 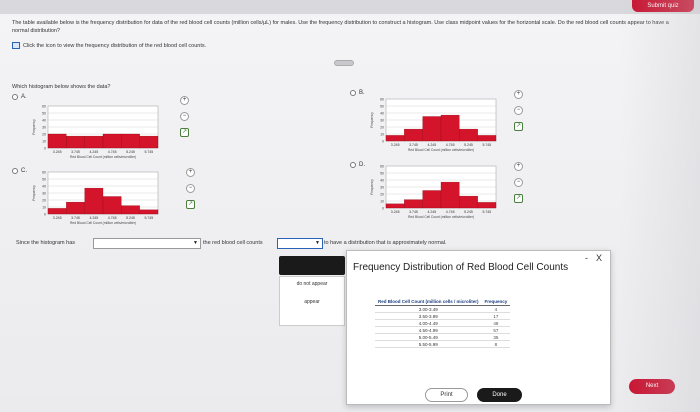 What do you see at coordinates (24, 171) in the screenshot?
I see `option-c-label: C.` at bounding box center [24, 171].